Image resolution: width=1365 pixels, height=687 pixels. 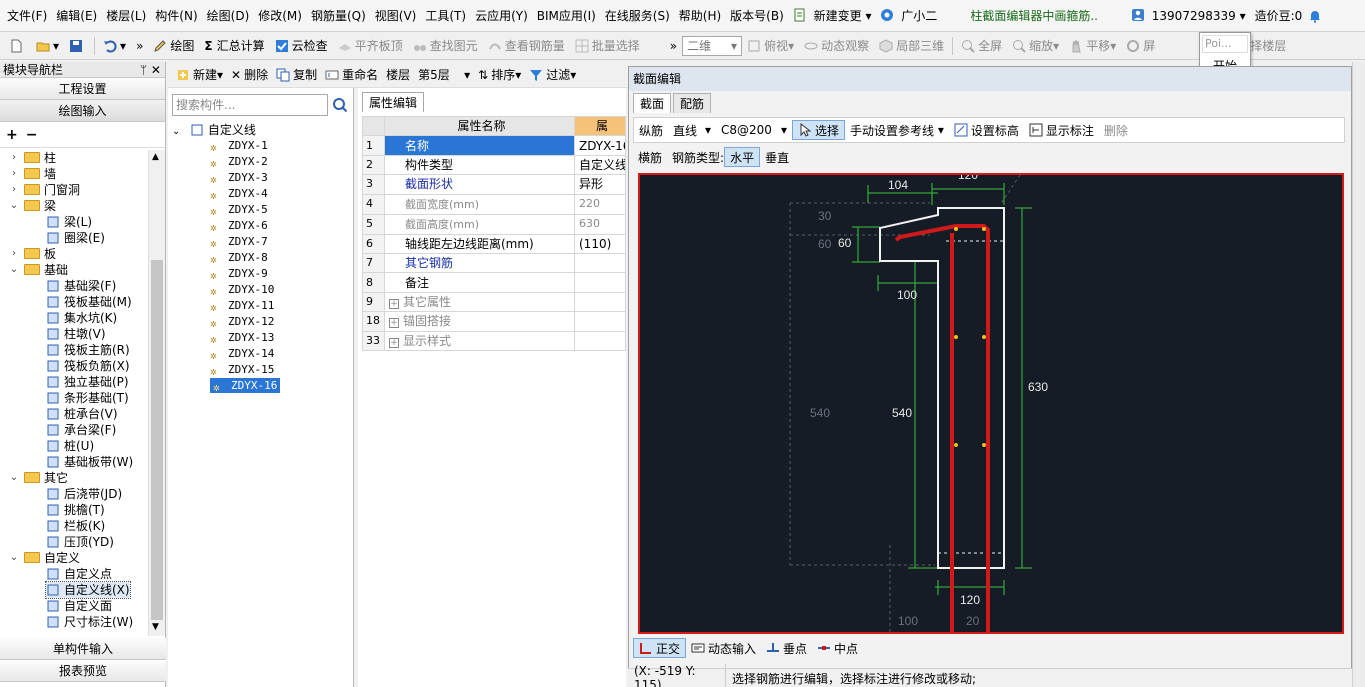 I want to click on dynamic-input-toggle: 动态输入, so click(x=723, y=648).